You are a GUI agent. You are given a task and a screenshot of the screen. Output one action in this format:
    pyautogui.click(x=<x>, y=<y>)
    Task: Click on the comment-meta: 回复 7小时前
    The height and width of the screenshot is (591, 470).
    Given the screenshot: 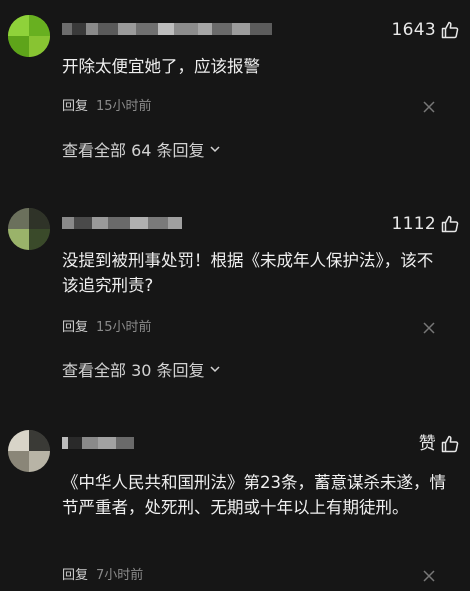 What is the action you would take?
    pyautogui.click(x=102, y=573)
    